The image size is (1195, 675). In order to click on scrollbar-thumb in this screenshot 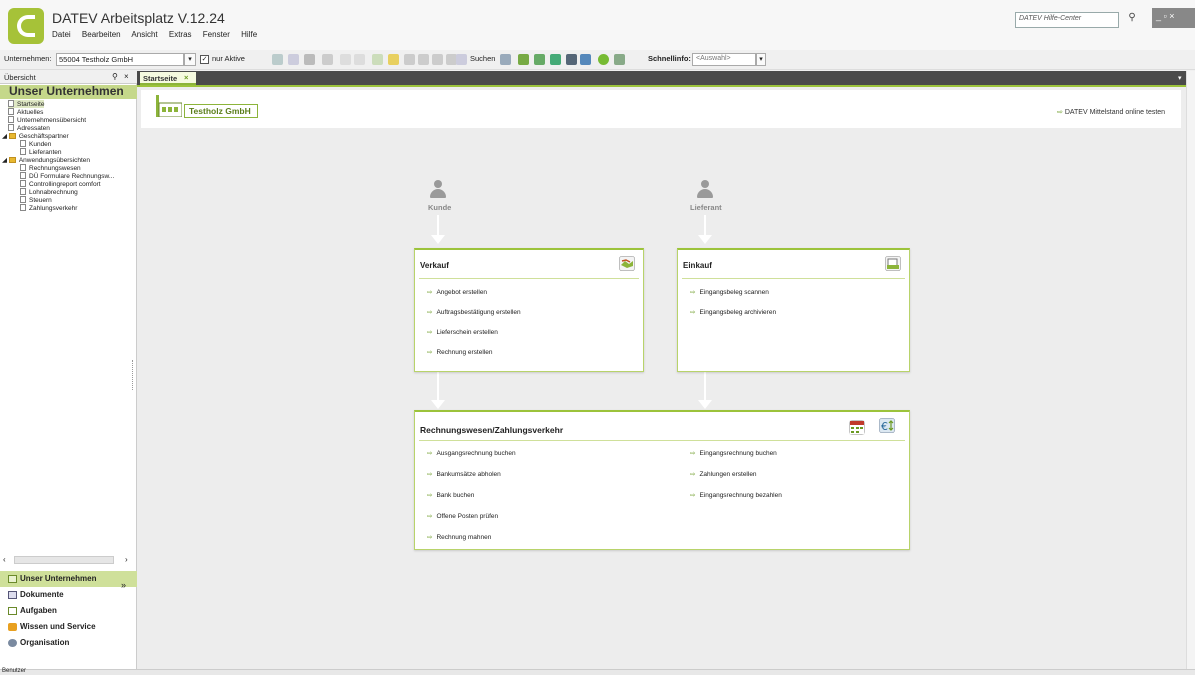, I will do `click(64, 560)`.